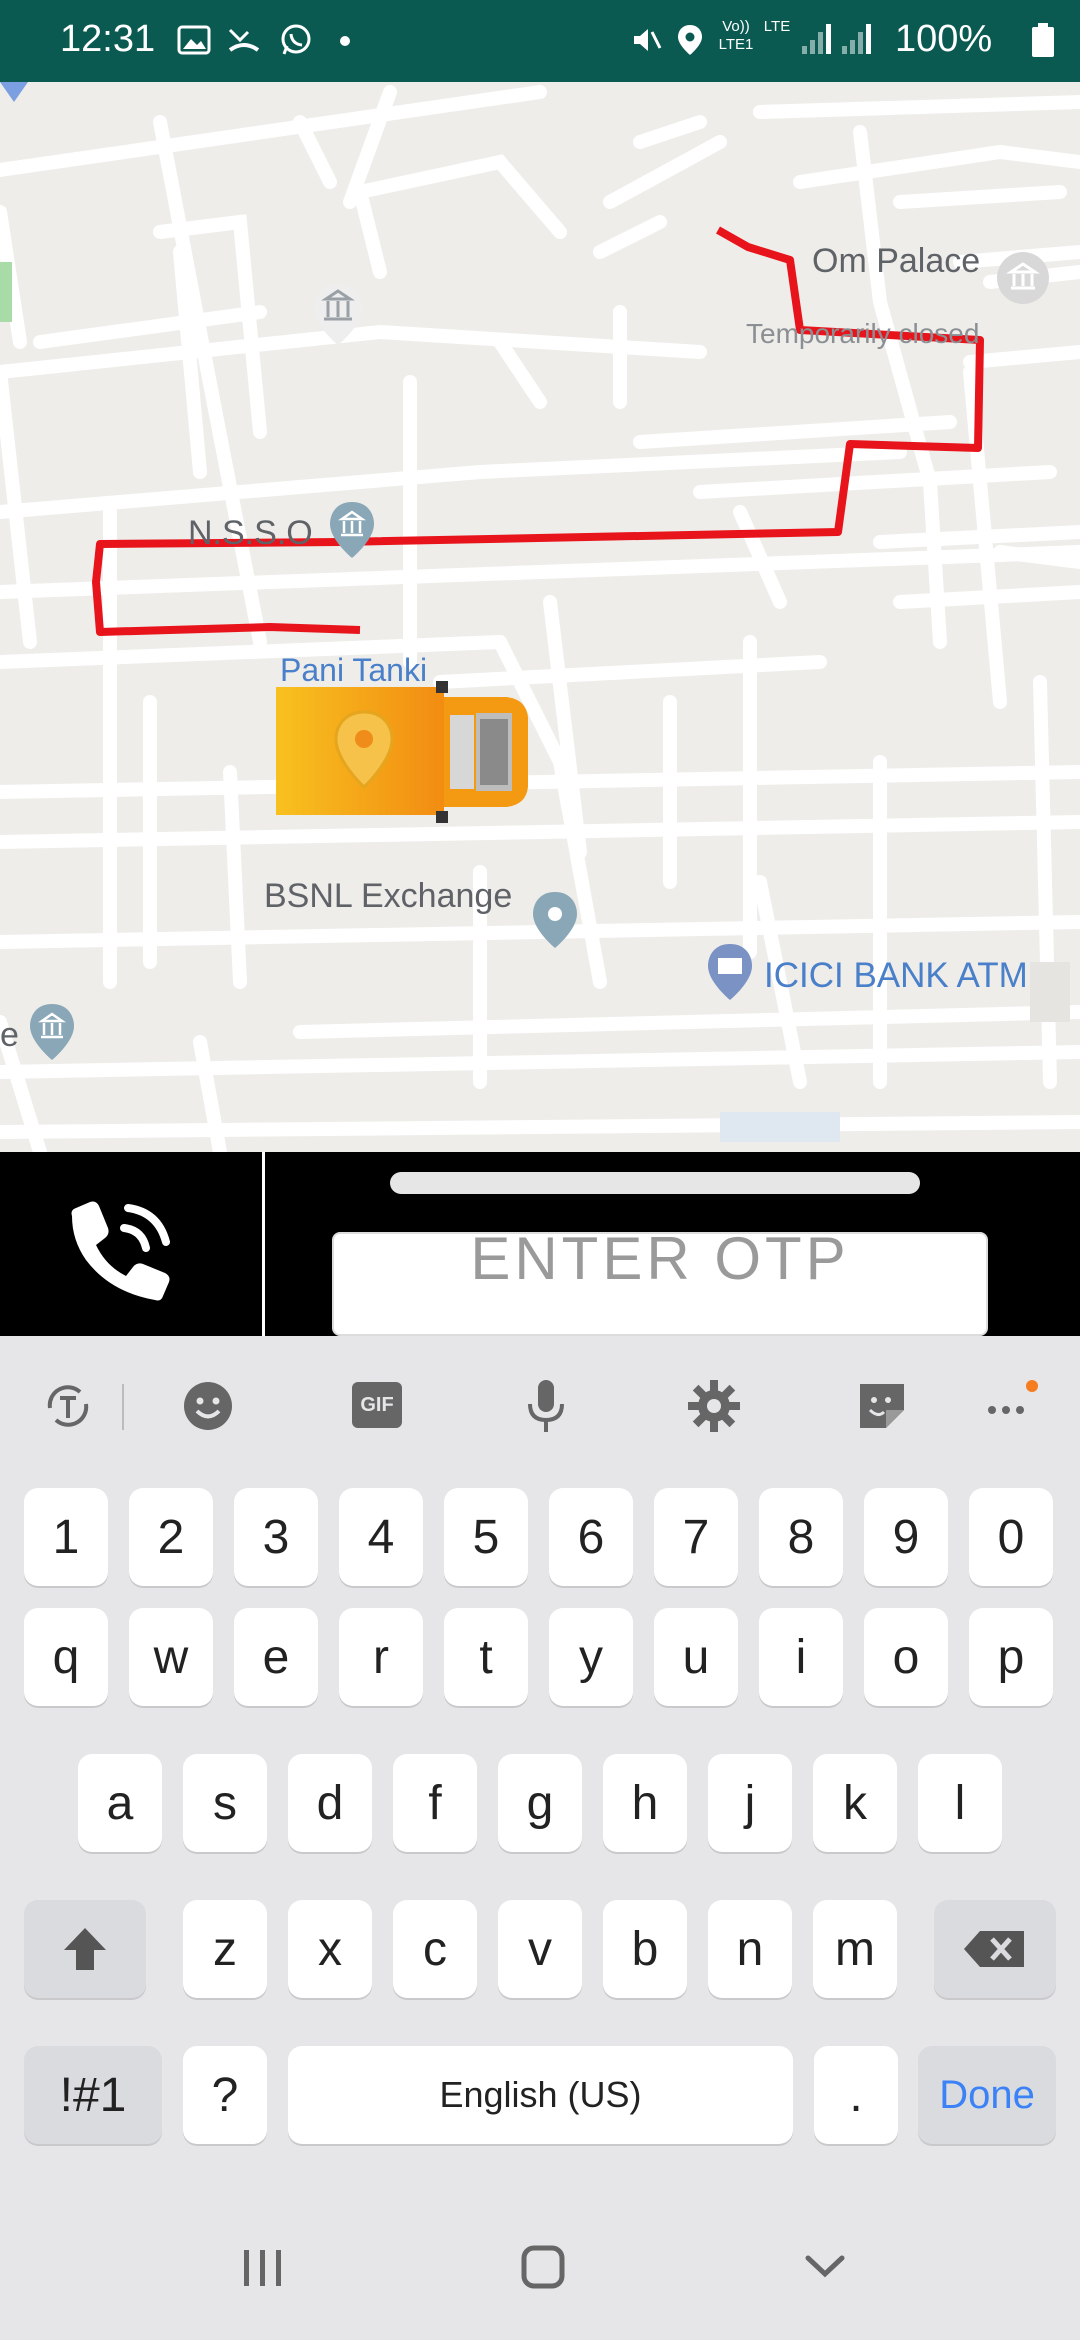  I want to click on key-z-label: z, so click(225, 1949).